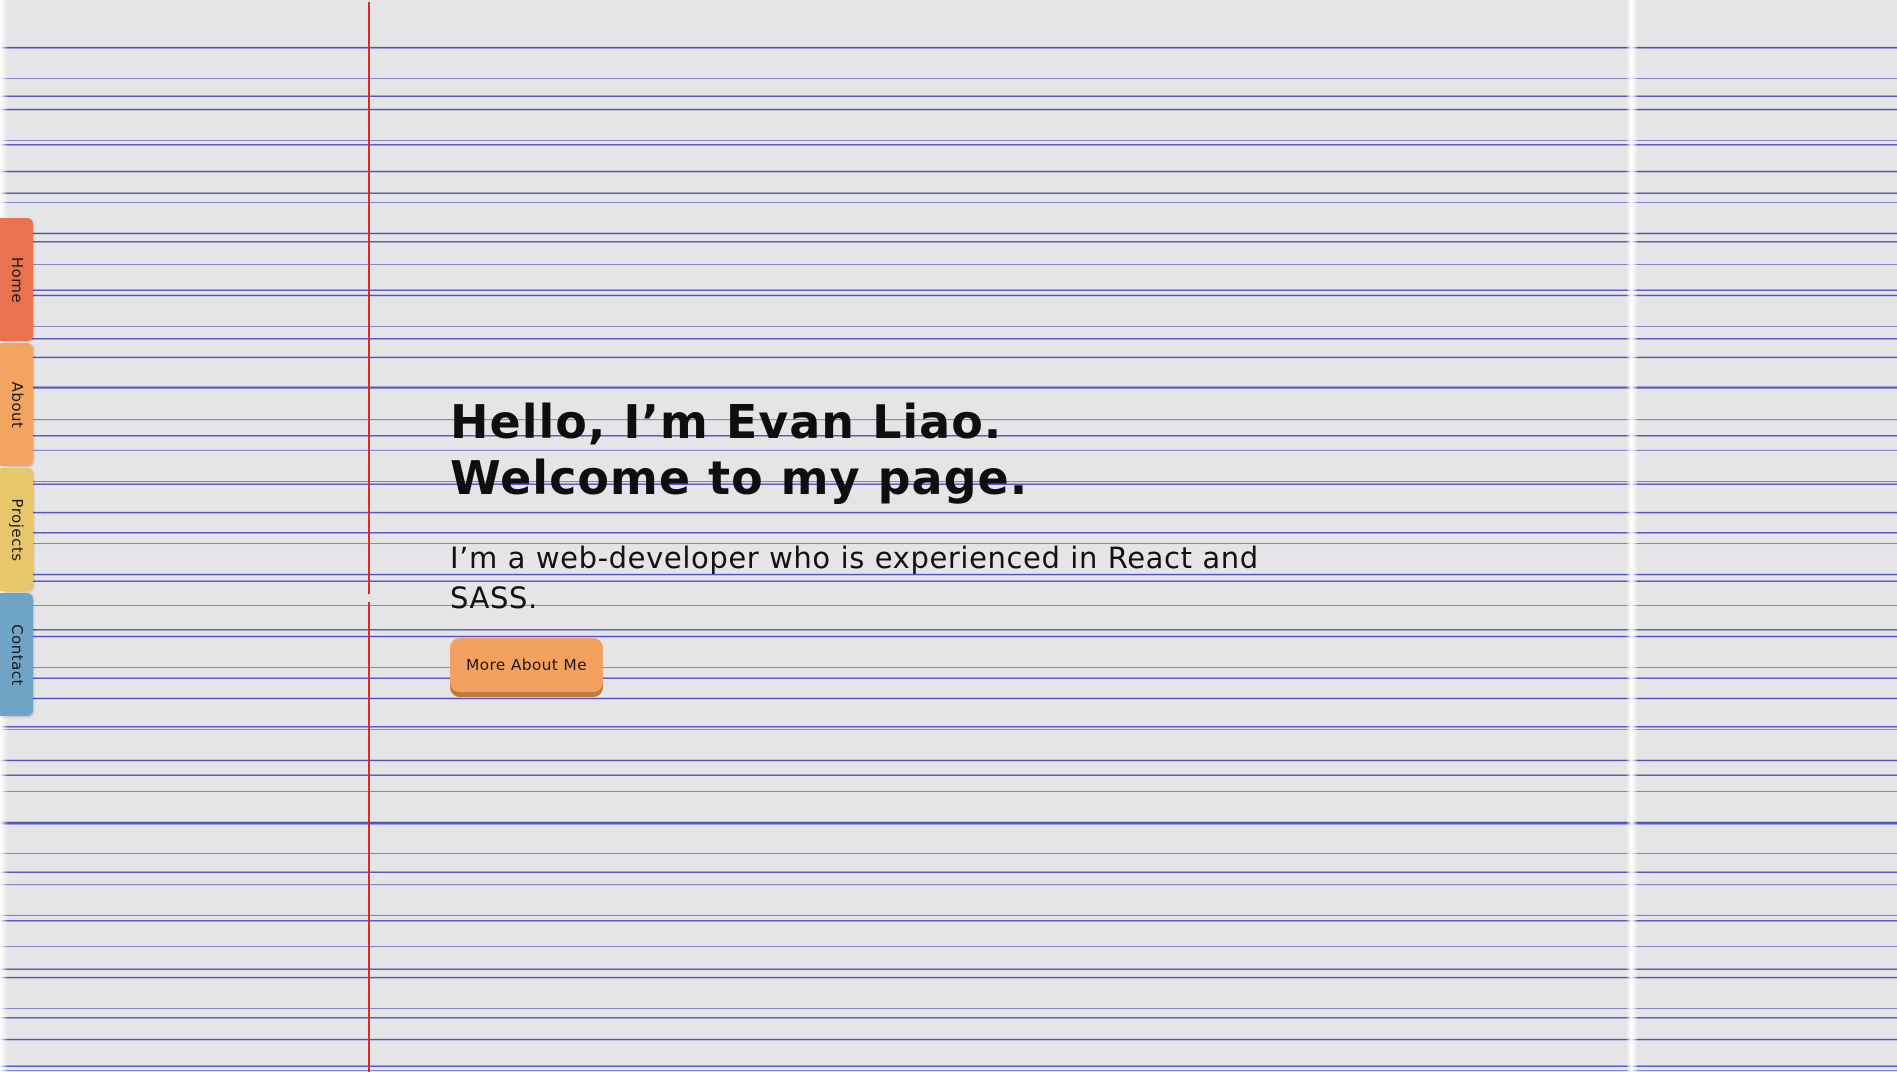 The image size is (1897, 1072). I want to click on hero-heading-line1: Hello, I’m Evan Liao., so click(726, 422).